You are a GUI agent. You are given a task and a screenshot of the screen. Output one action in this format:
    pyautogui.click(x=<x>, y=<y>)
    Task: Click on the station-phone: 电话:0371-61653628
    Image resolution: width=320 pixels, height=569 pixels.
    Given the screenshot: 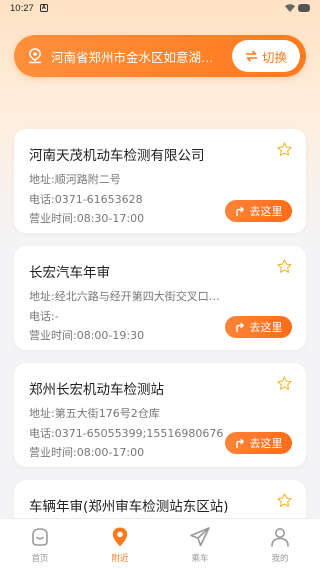 What is the action you would take?
    pyautogui.click(x=86, y=199)
    